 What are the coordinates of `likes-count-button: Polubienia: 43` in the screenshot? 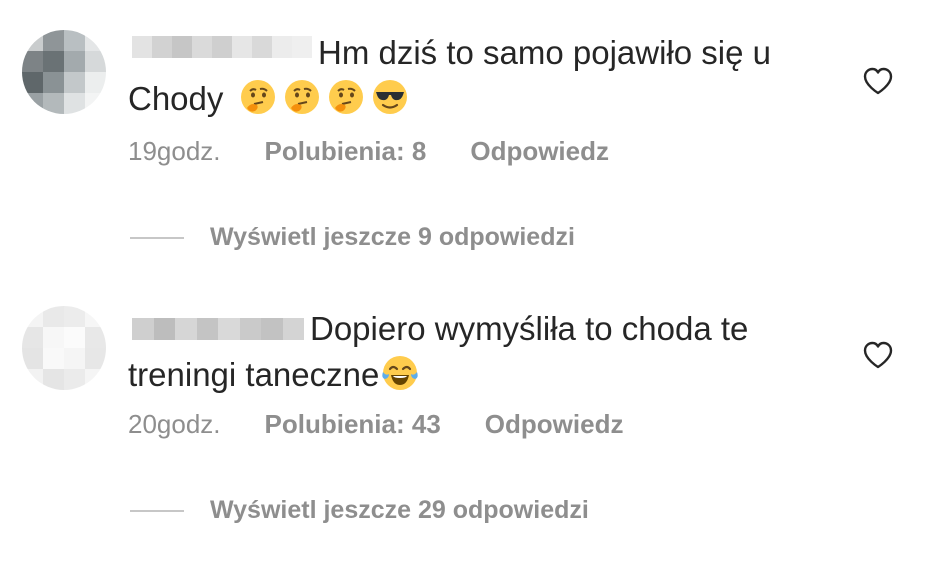 It's located at (353, 424).